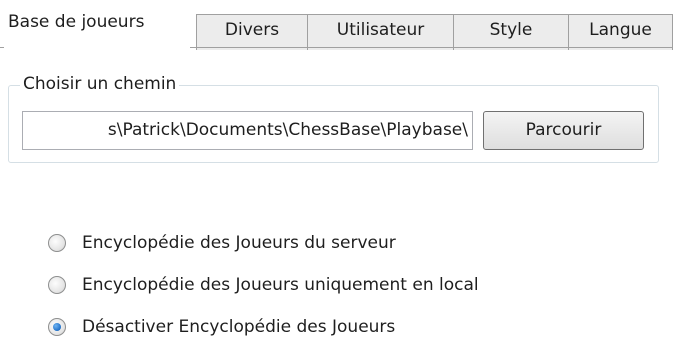 The image size is (673, 342). What do you see at coordinates (380, 32) in the screenshot?
I see `tab-utilisateur: Utilisateur` at bounding box center [380, 32].